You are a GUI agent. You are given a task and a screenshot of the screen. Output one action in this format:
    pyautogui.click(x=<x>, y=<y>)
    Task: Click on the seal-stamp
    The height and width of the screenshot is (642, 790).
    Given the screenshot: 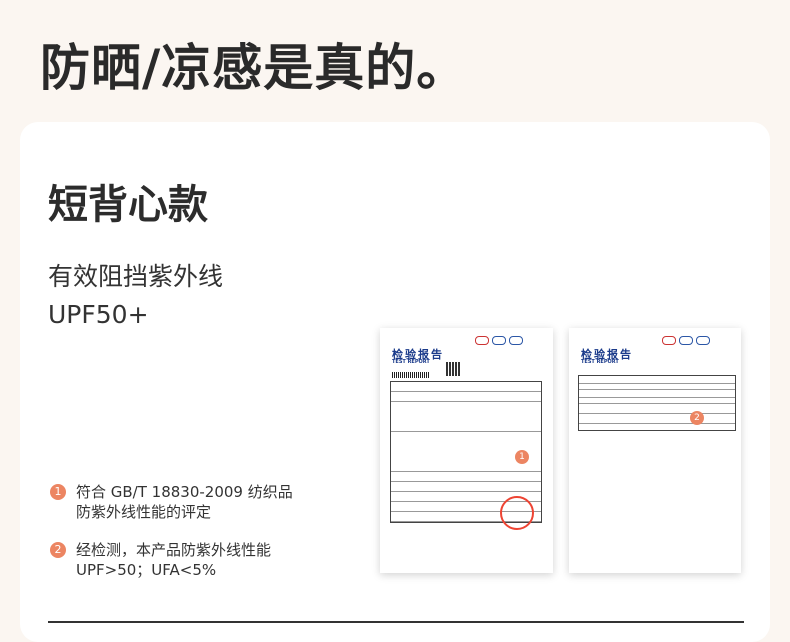 What is the action you would take?
    pyautogui.click(x=517, y=513)
    